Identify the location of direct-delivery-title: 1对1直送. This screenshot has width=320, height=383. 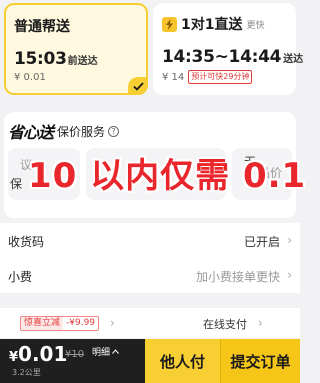
(212, 25).